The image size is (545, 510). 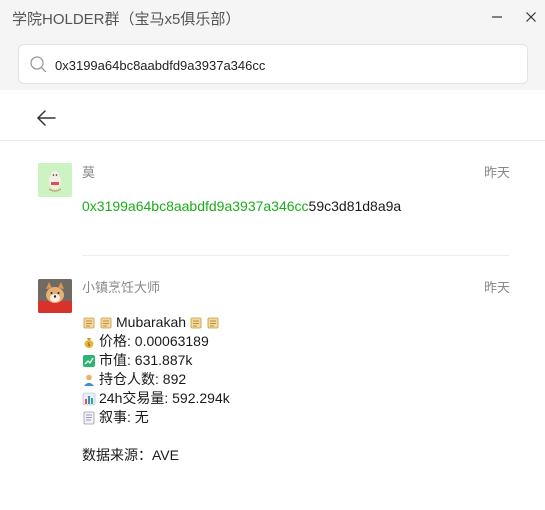 What do you see at coordinates (355, 206) in the screenshot?
I see `message-text-rest: 59c3d81d8a9a` at bounding box center [355, 206].